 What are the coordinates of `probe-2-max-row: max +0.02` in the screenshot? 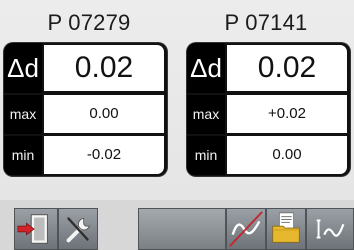 It's located at (268, 114).